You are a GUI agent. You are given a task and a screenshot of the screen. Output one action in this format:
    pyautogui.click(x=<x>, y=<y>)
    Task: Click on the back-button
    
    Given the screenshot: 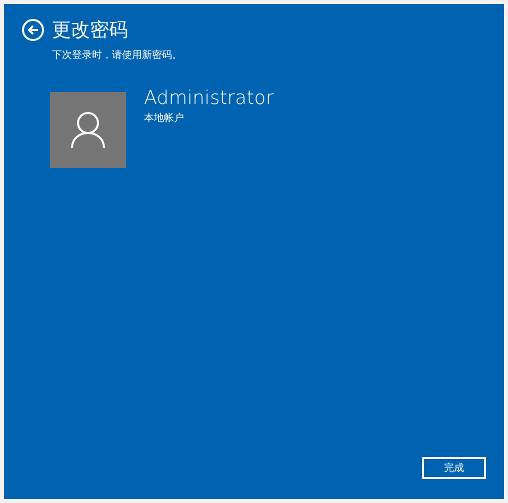 What is the action you would take?
    pyautogui.click(x=33, y=30)
    